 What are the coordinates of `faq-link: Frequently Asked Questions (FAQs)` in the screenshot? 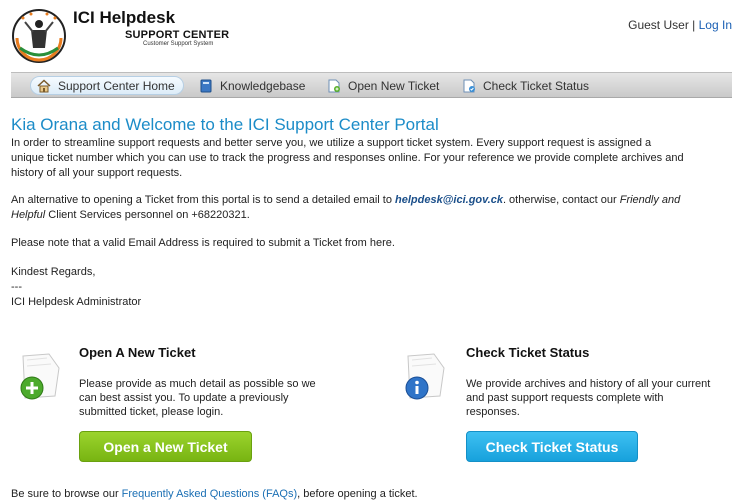 It's located at (209, 494).